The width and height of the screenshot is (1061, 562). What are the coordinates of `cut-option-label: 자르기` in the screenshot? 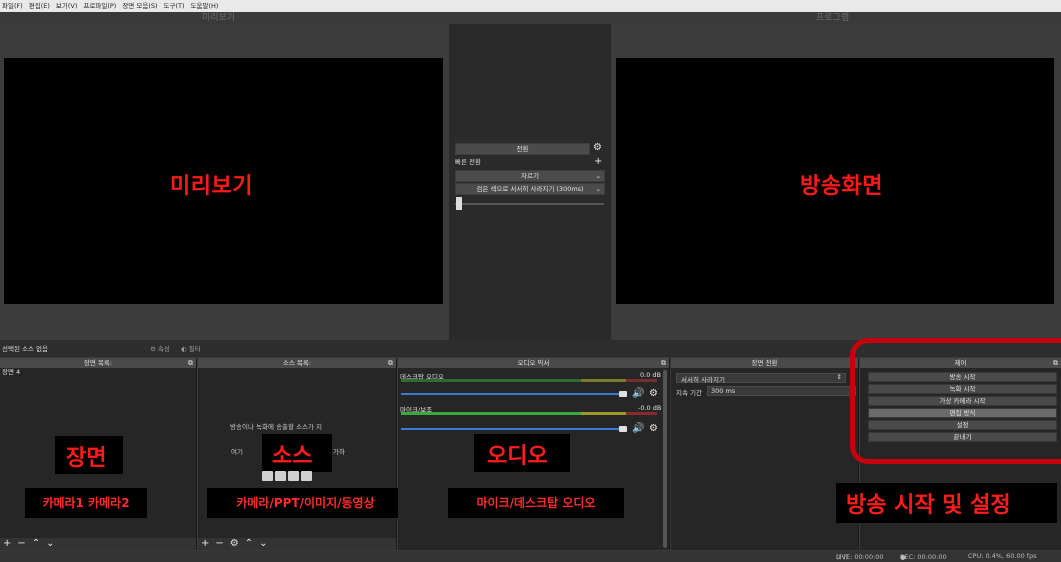 It's located at (530, 176).